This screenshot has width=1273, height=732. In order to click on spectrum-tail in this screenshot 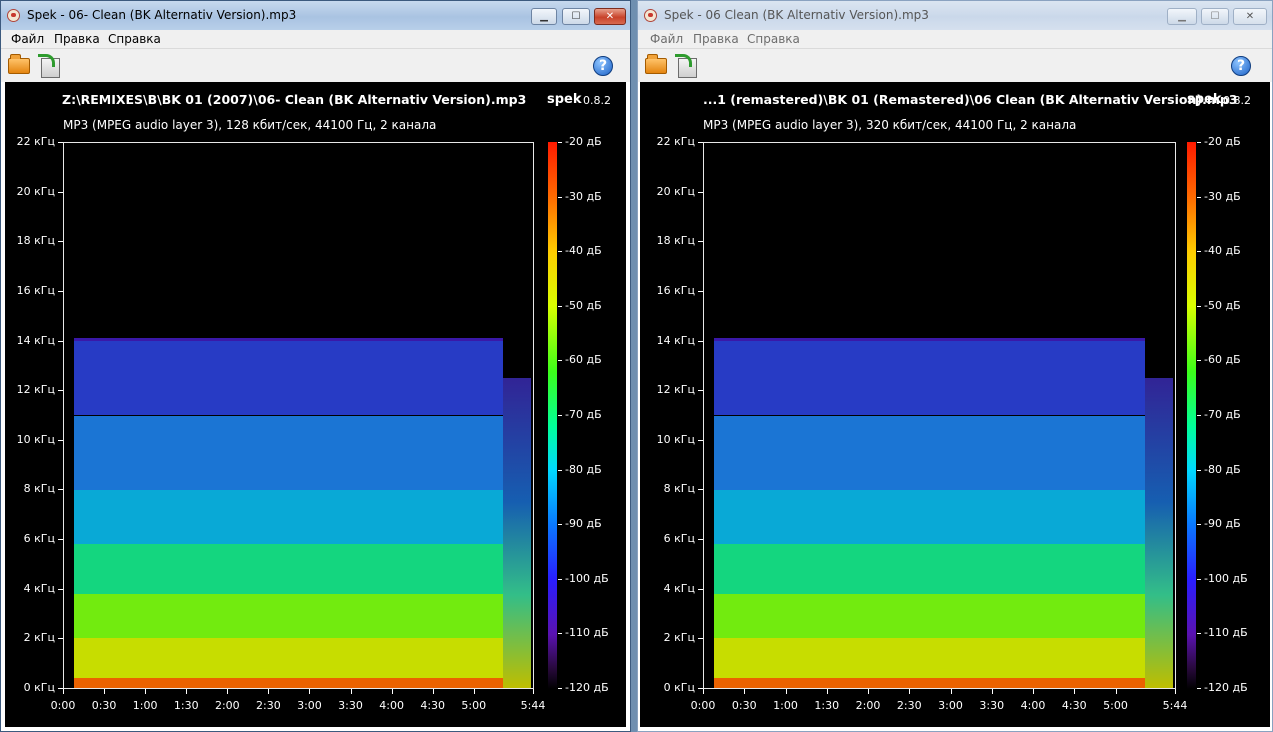, I will do `click(517, 533)`.